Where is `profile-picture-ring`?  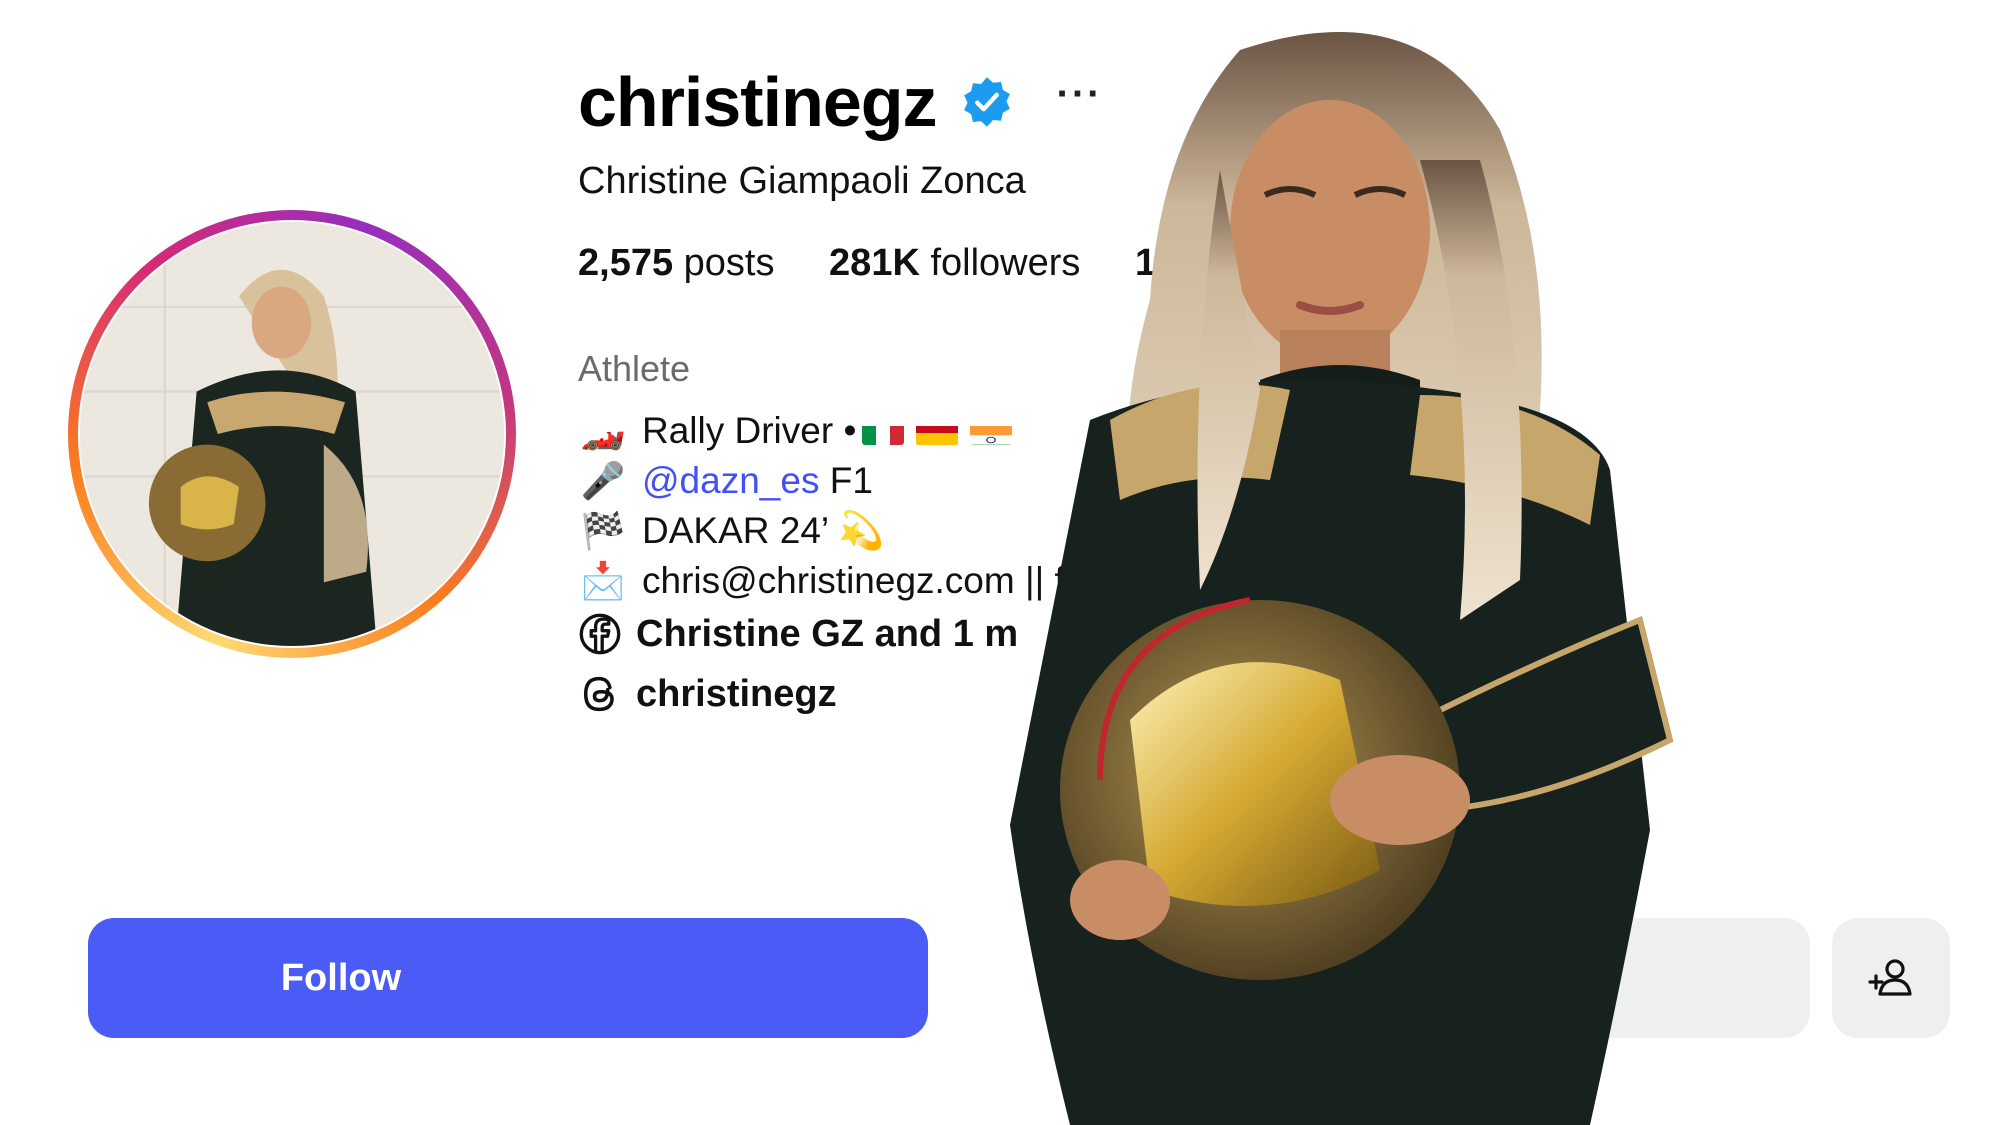
profile-picture-ring is located at coordinates (292, 434).